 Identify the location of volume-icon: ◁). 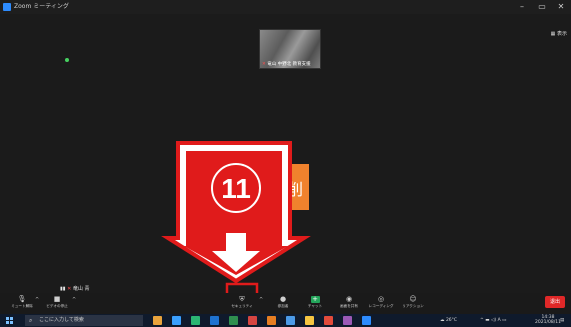
(493, 320).